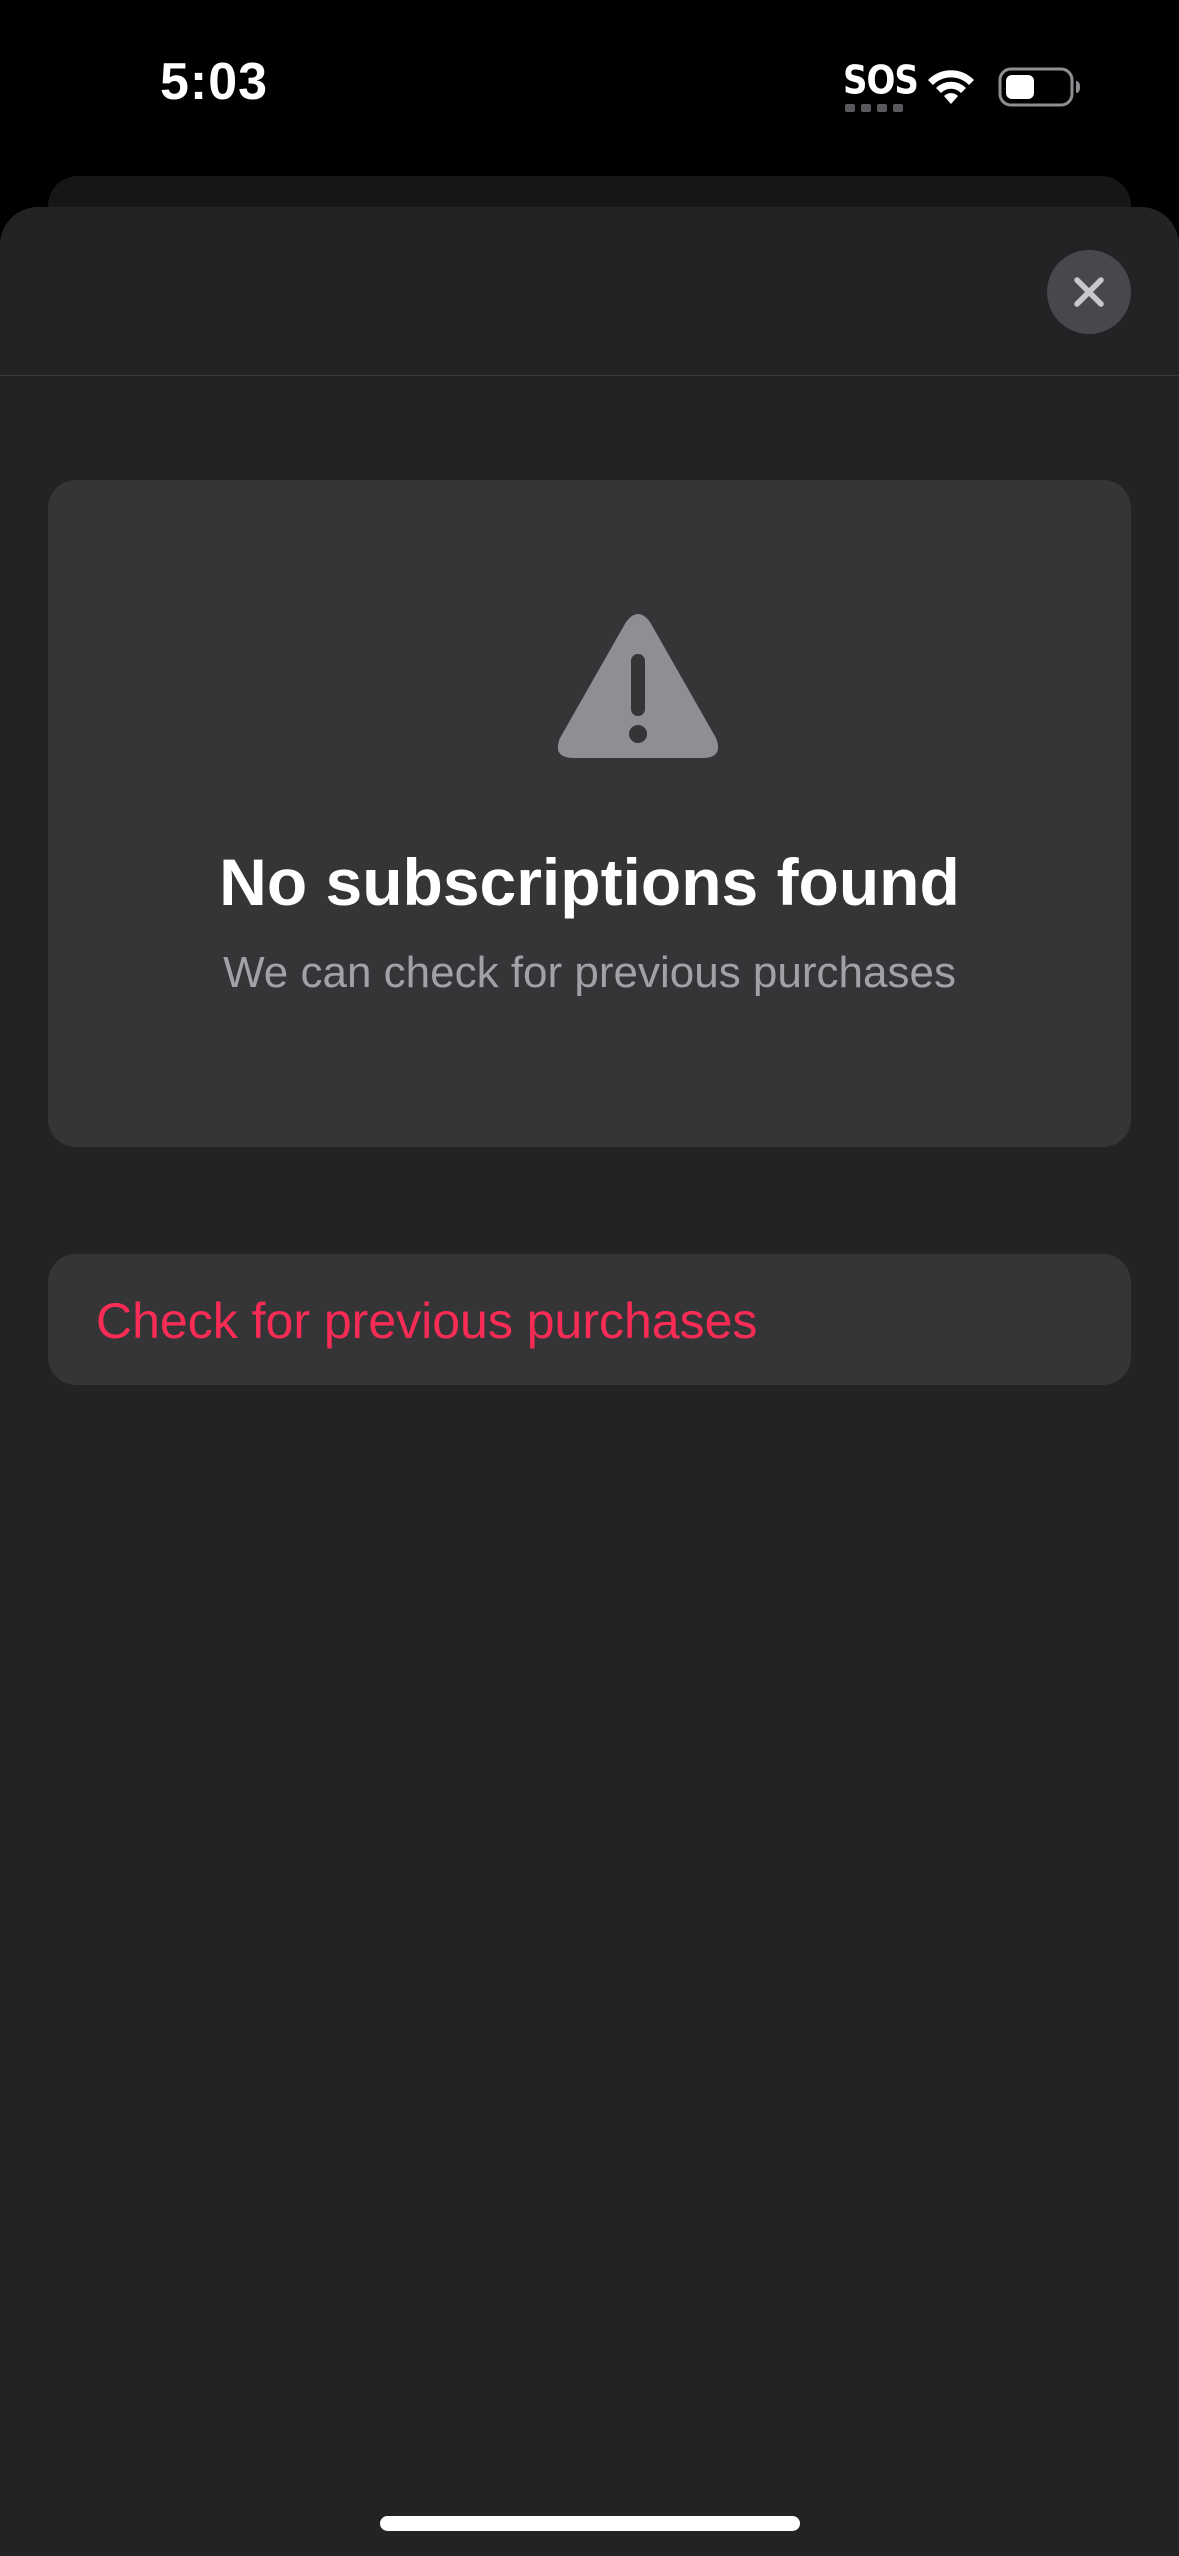  Describe the element at coordinates (589, 972) in the screenshot. I see `empty-state-subtitle: We can check for previous purchases` at that location.